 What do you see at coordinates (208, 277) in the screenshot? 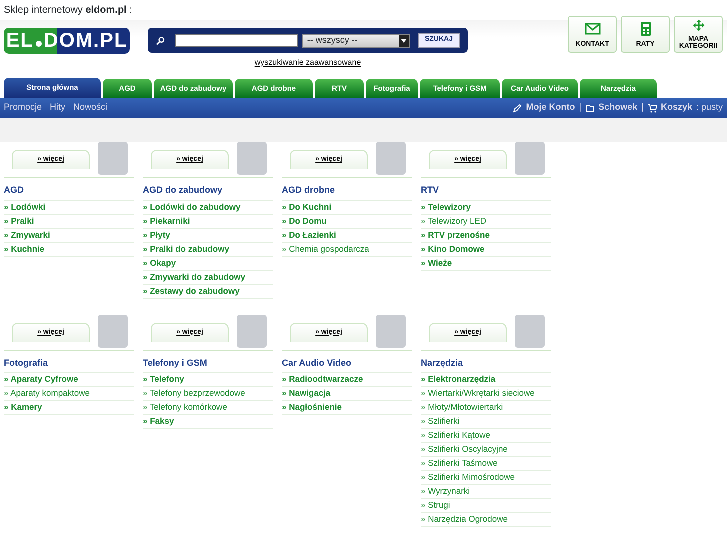
I see `category-link: » Zmywarki do zabudowy` at bounding box center [208, 277].